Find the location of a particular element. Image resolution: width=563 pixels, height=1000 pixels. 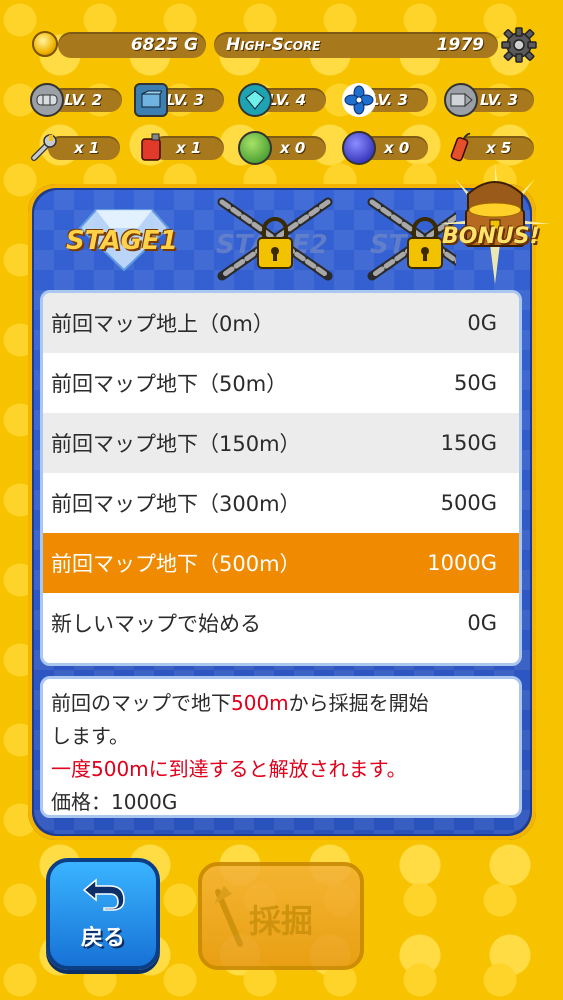

map-option-price: 500G is located at coordinates (468, 503).